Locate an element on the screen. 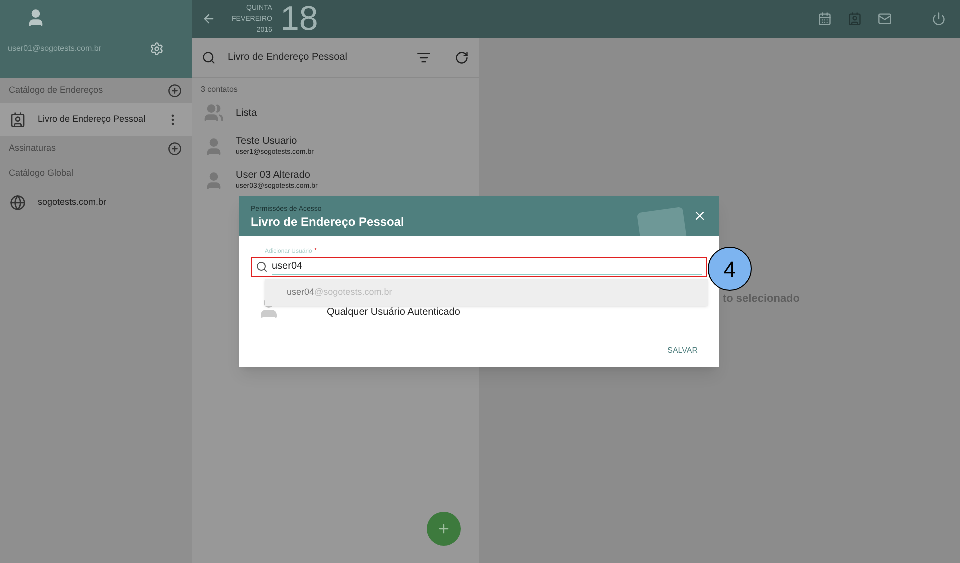 This screenshot has width=960, height=563. contact-name: User 03 Alterado is located at coordinates (274, 175).